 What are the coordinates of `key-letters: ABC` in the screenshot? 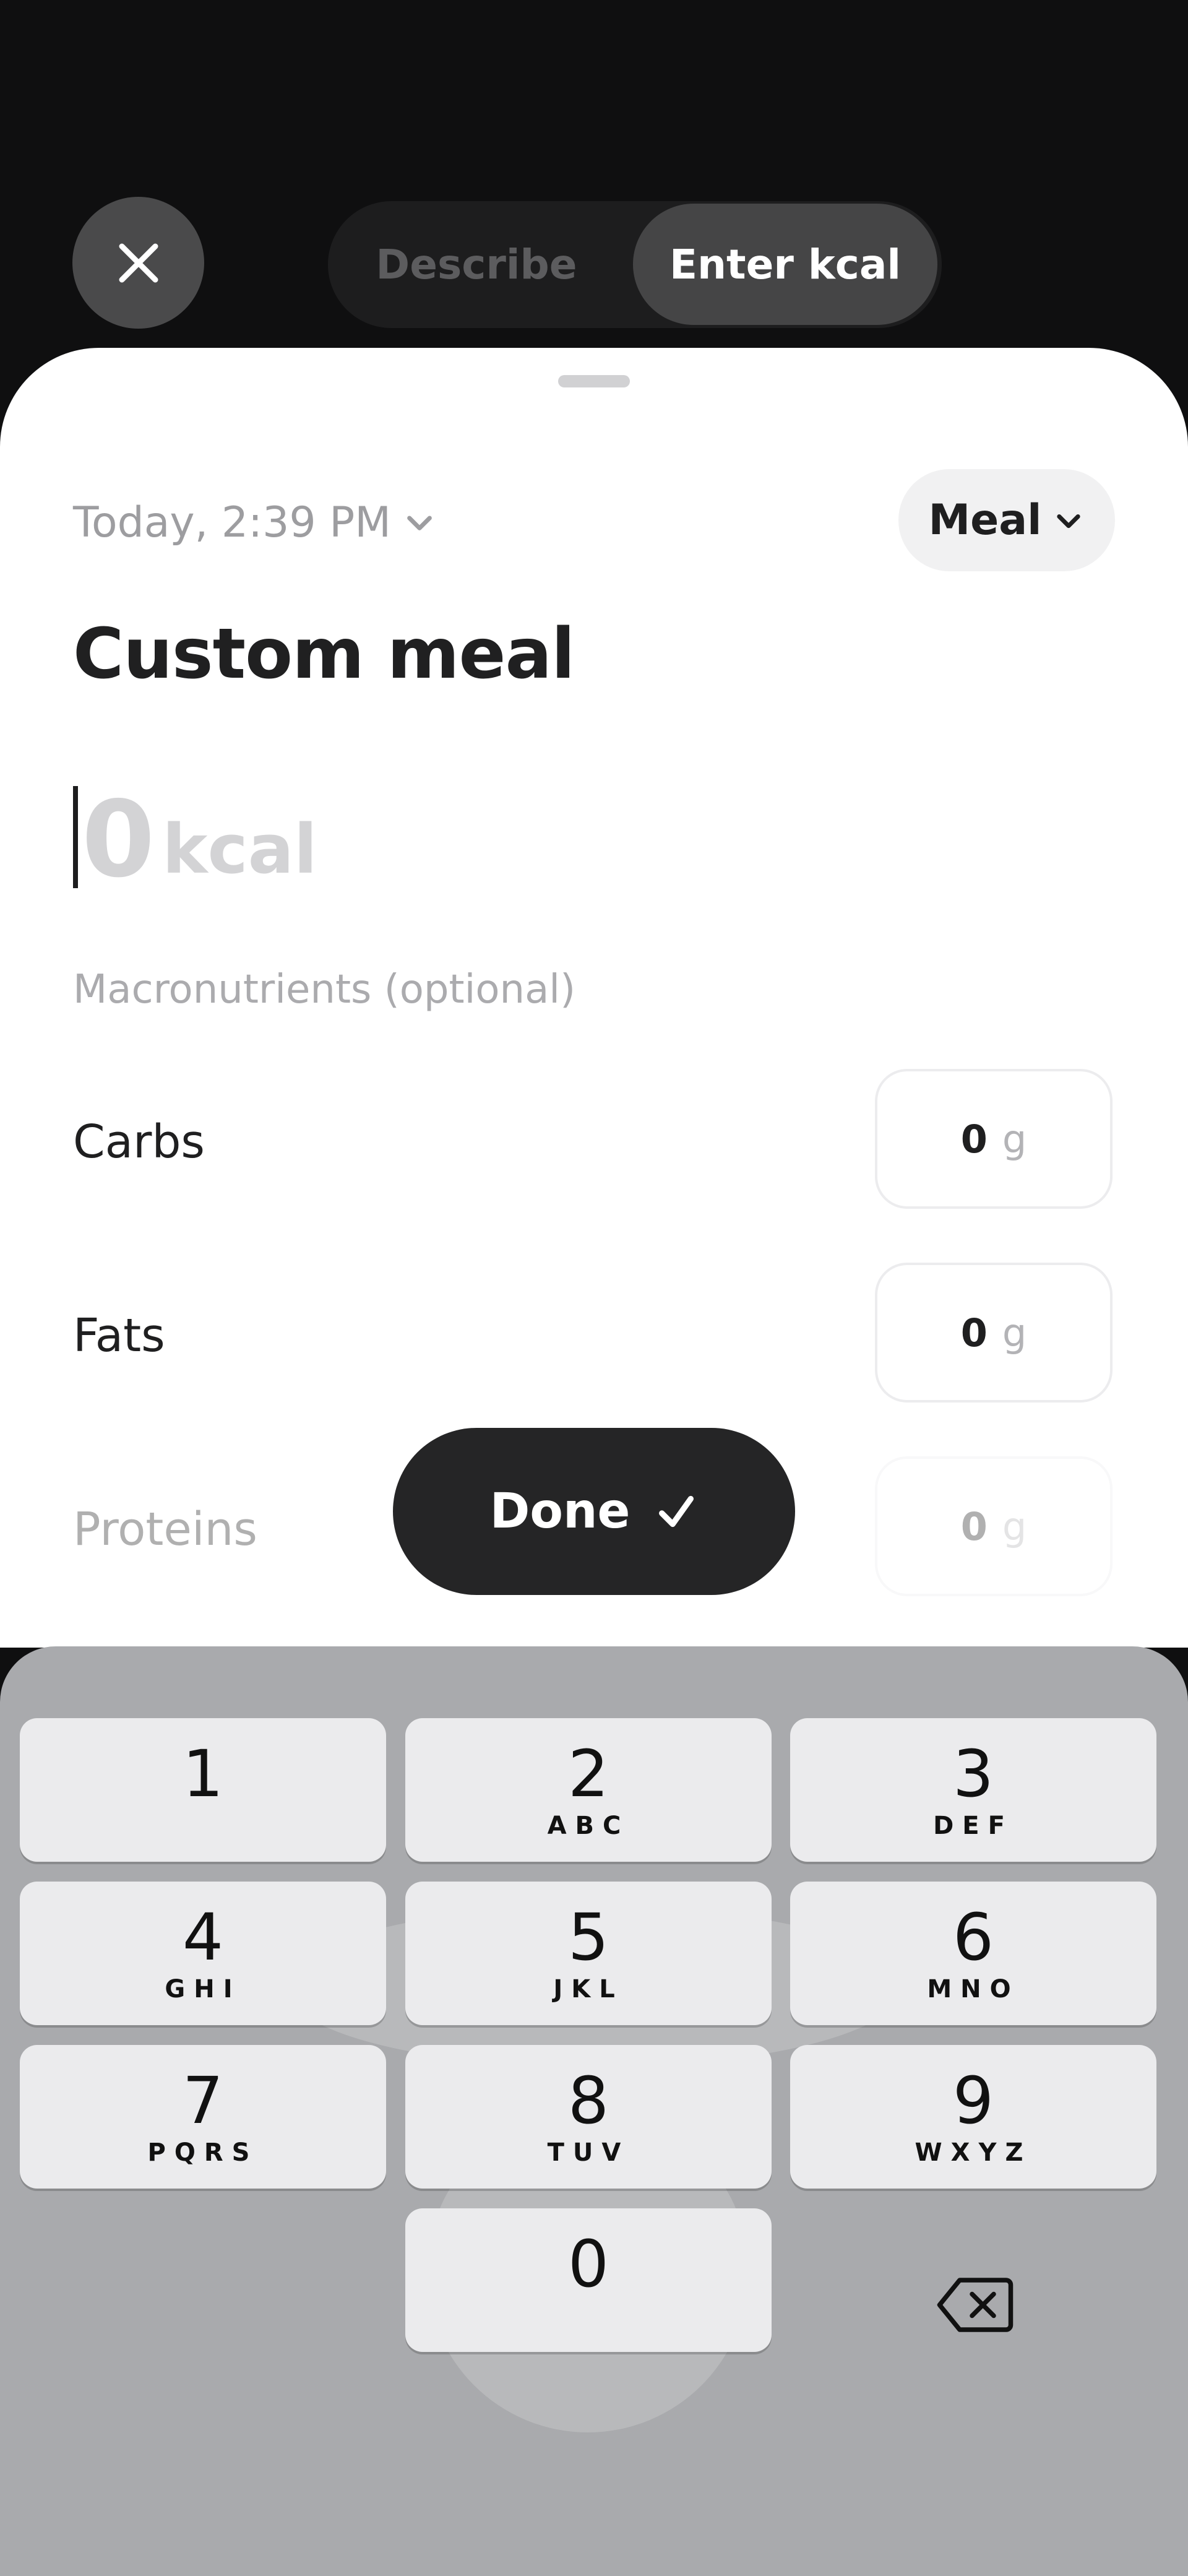 It's located at (588, 1826).